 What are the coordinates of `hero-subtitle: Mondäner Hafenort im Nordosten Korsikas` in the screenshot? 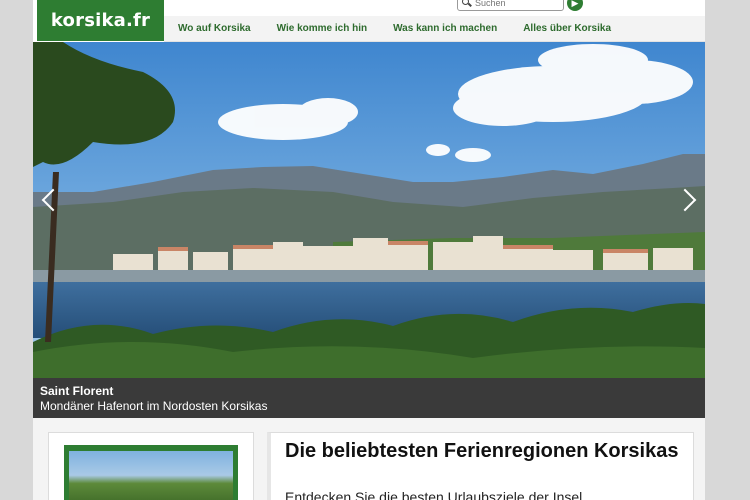 It's located at (154, 406).